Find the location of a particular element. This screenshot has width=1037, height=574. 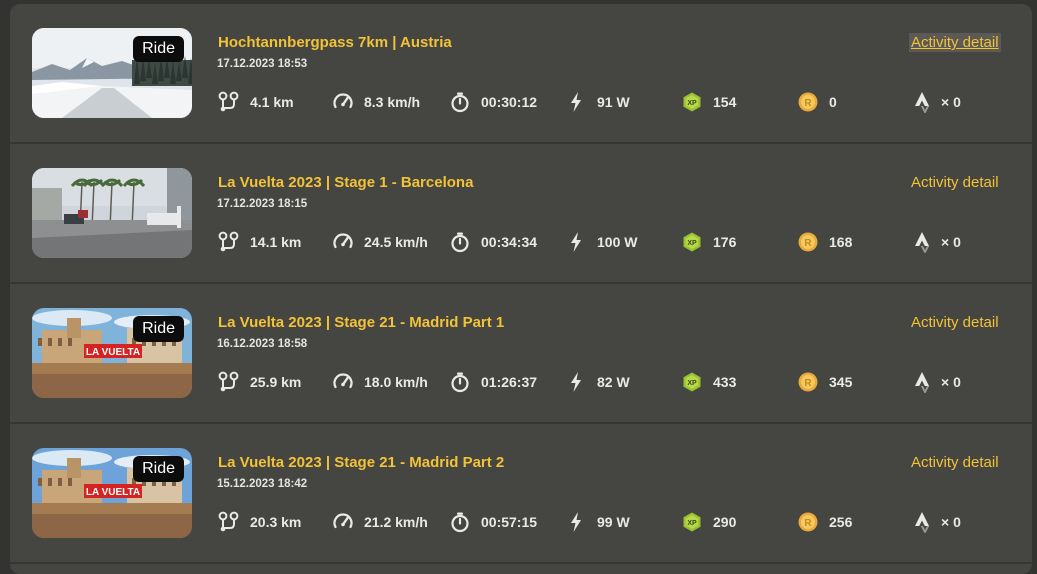

xp-stat: XP 176 is located at coordinates (708, 242).